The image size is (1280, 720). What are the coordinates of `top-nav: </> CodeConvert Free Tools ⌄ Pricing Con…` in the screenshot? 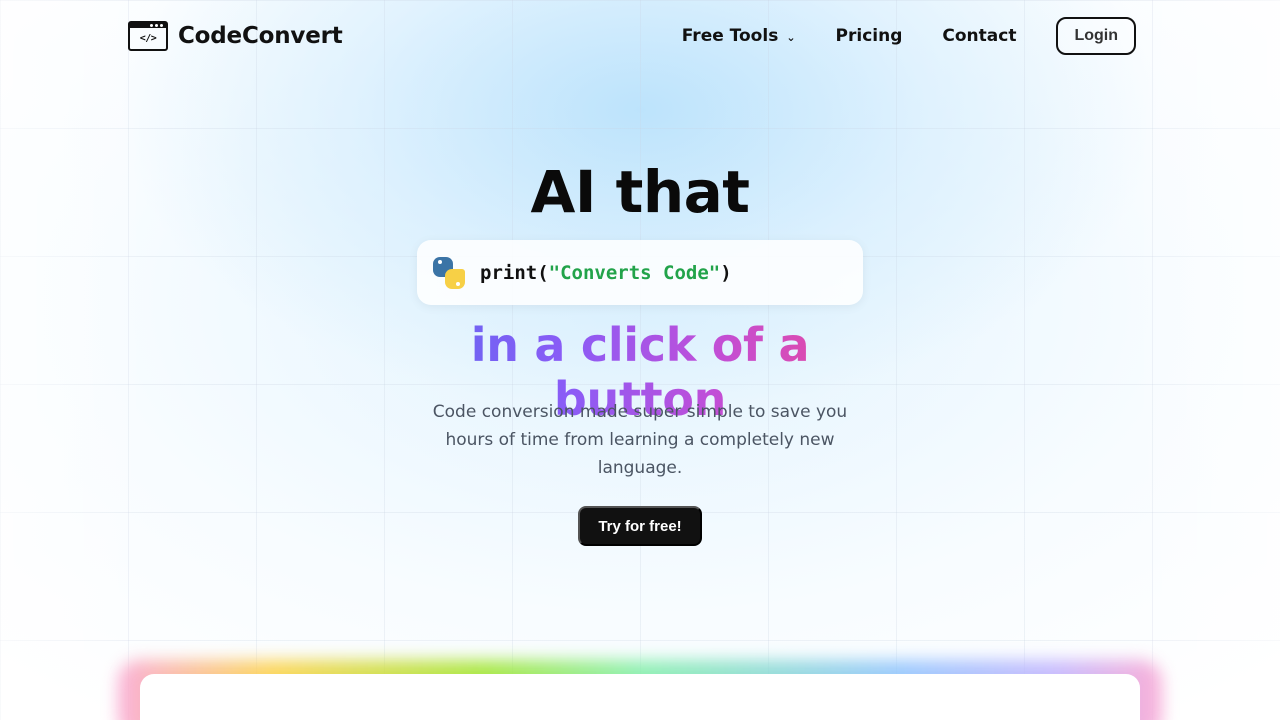 It's located at (632, 36).